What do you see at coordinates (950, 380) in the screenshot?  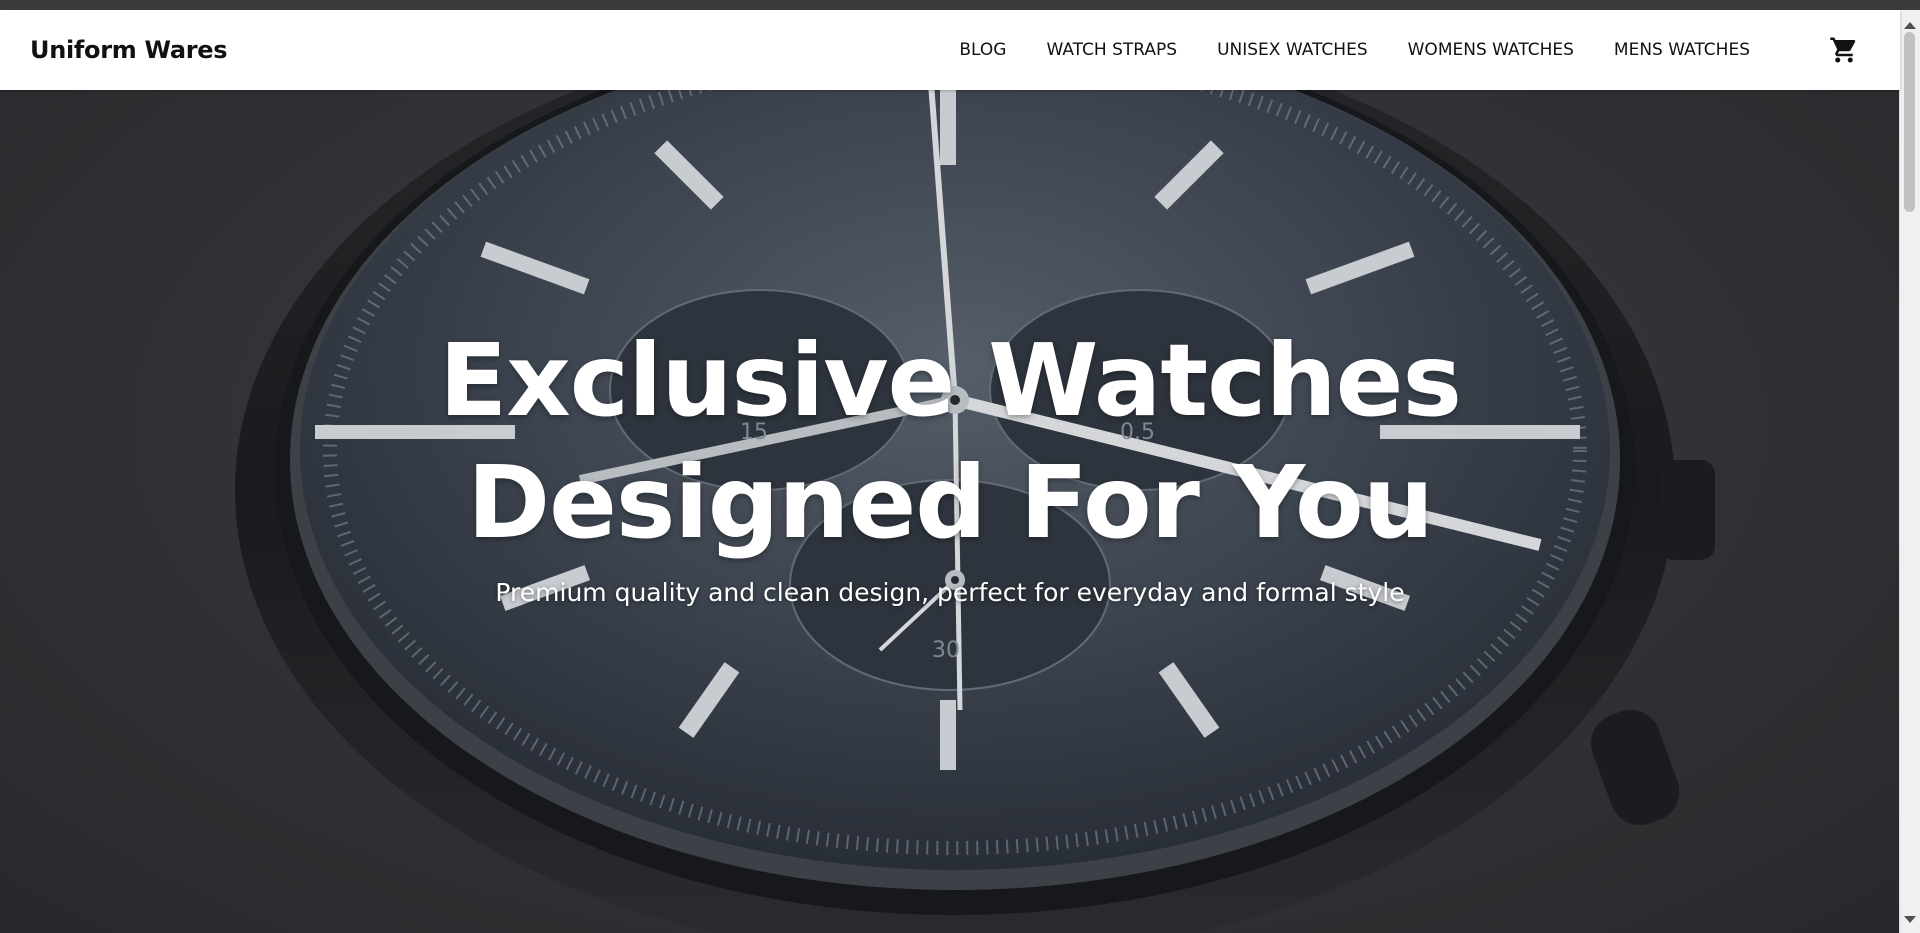 I see `hero-title-line-1: Exclusive Watches` at bounding box center [950, 380].